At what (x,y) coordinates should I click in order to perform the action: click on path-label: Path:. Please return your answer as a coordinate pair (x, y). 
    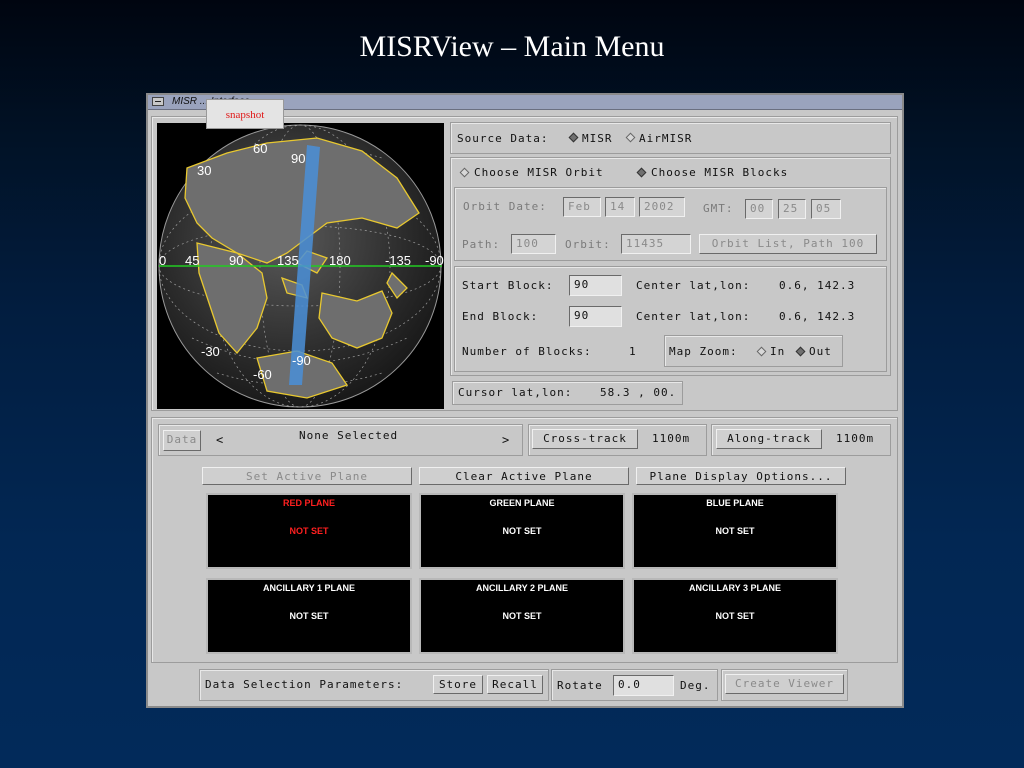
    Looking at the image, I should click on (481, 244).